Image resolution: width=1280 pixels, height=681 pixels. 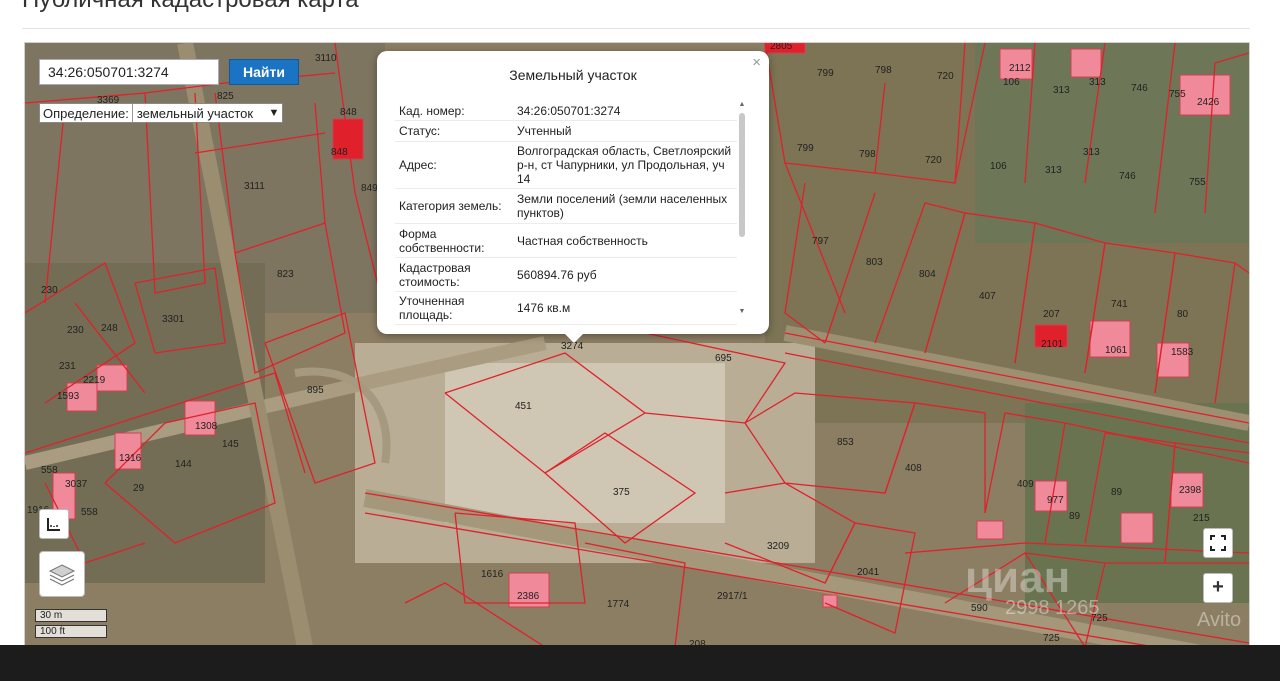 What do you see at coordinates (94, 380) in the screenshot?
I see `plot-label: 2219` at bounding box center [94, 380].